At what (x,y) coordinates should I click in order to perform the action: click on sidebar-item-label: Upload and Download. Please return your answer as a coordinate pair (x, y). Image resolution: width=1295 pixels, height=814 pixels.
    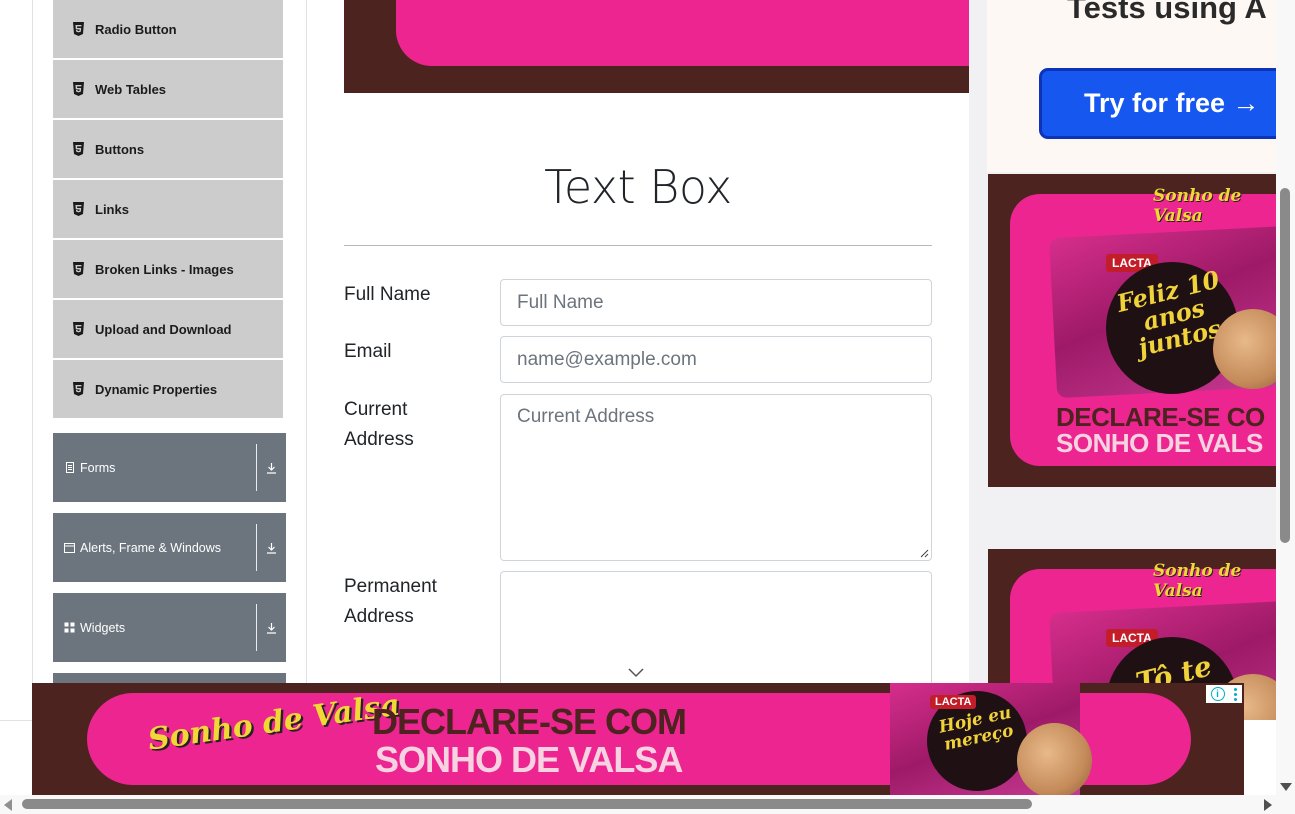
    Looking at the image, I should click on (163, 329).